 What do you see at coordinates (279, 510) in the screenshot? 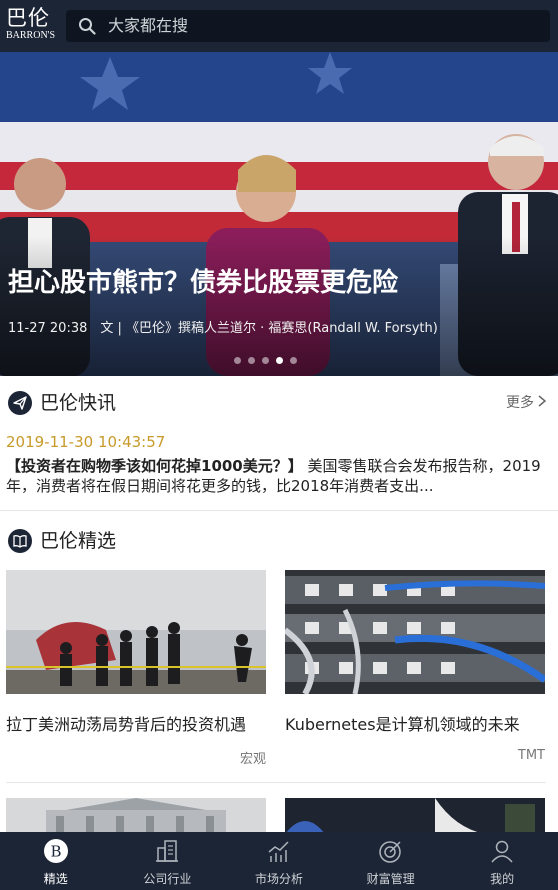
I see `section-divider` at bounding box center [279, 510].